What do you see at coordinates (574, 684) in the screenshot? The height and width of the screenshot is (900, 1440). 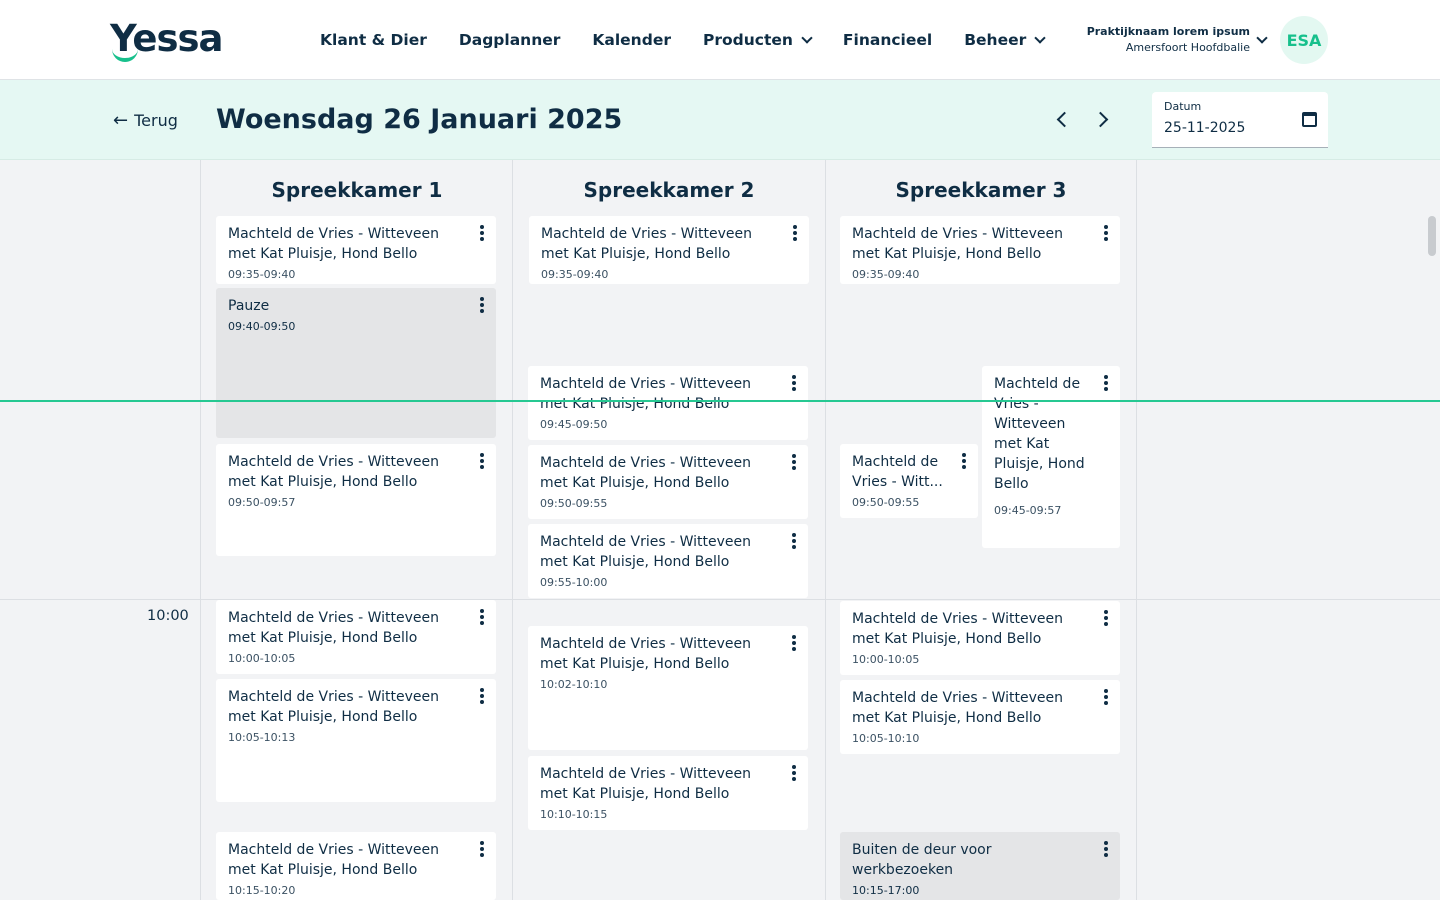 I see `appointment-time: 10:02-10:10` at bounding box center [574, 684].